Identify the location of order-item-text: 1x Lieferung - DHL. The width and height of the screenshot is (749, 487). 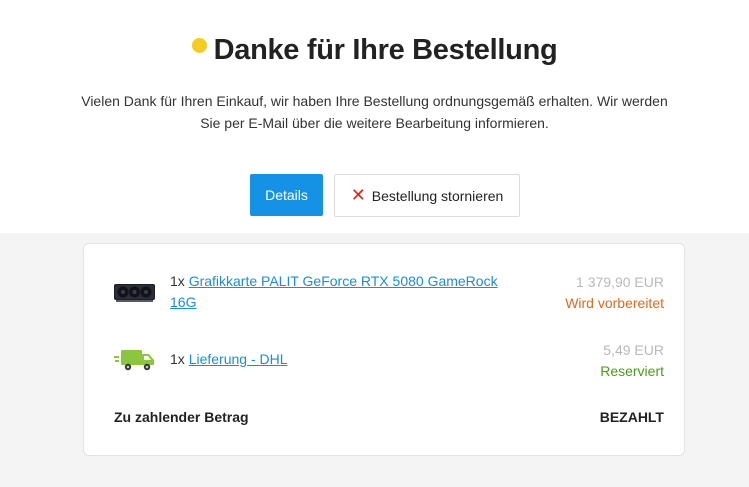
(340, 359).